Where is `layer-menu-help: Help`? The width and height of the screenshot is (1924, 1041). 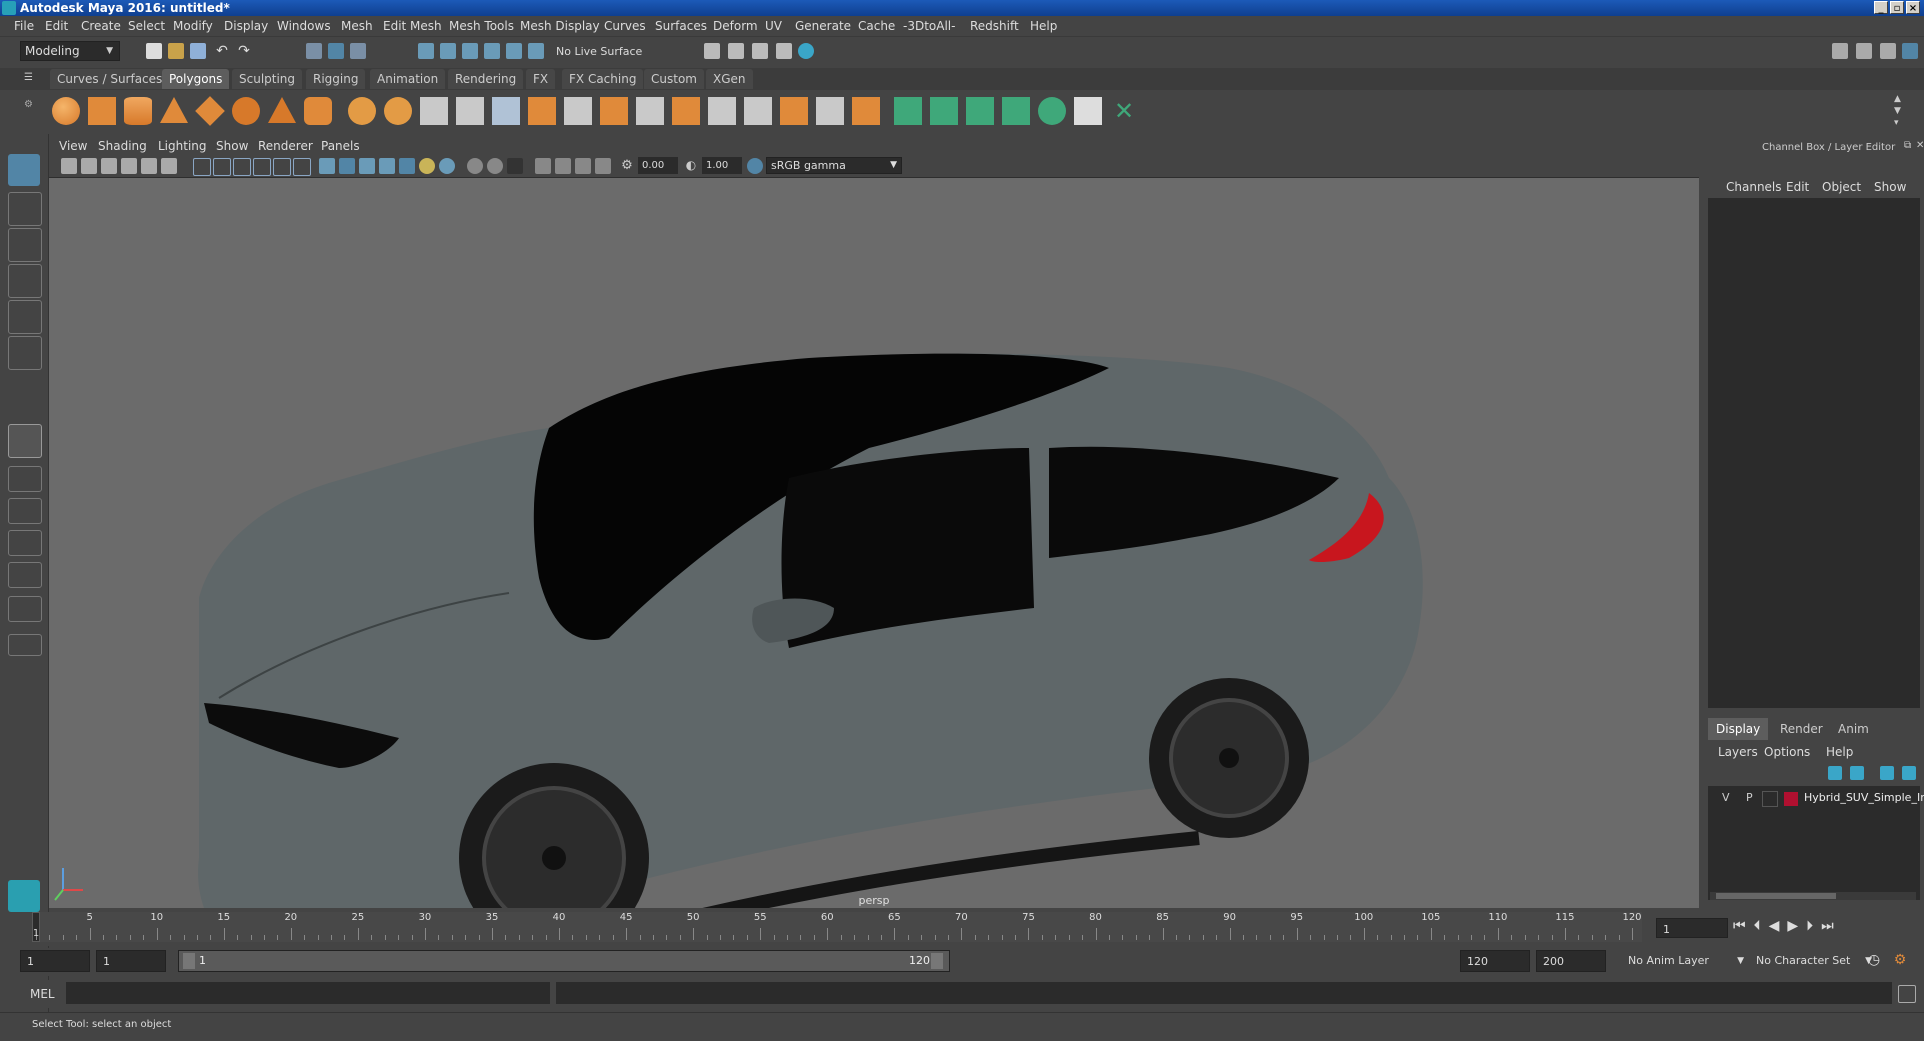
layer-menu-help: Help is located at coordinates (1839, 752).